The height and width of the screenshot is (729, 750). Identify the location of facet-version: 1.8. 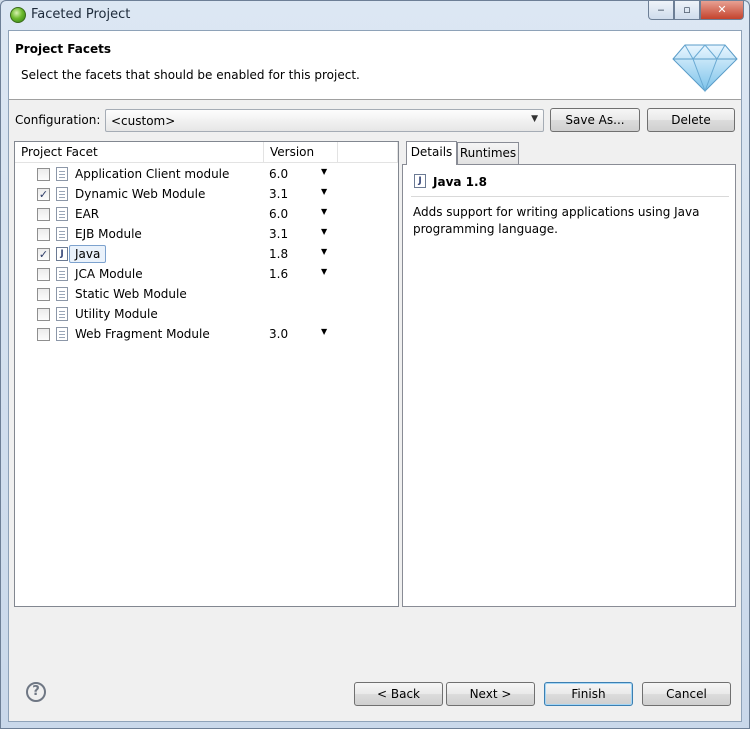
(278, 254).